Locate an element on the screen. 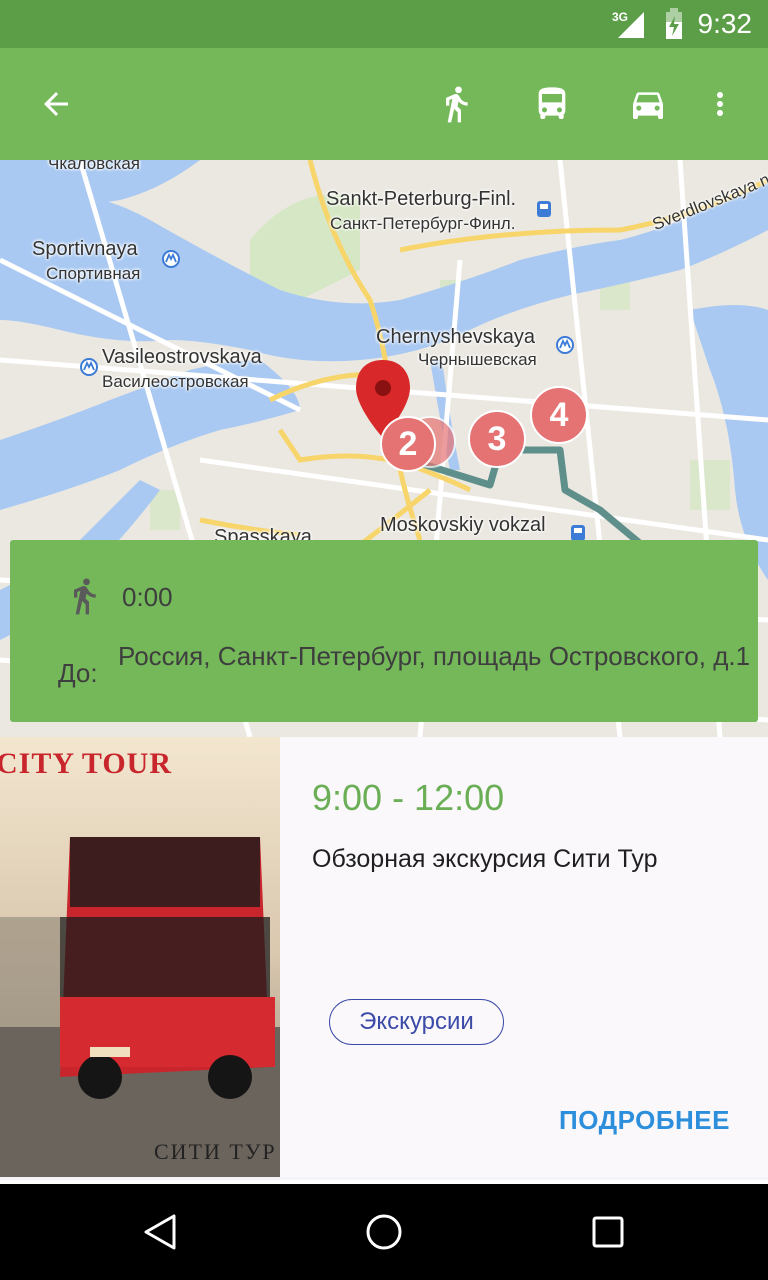  clock: 9:32 is located at coordinates (725, 23).